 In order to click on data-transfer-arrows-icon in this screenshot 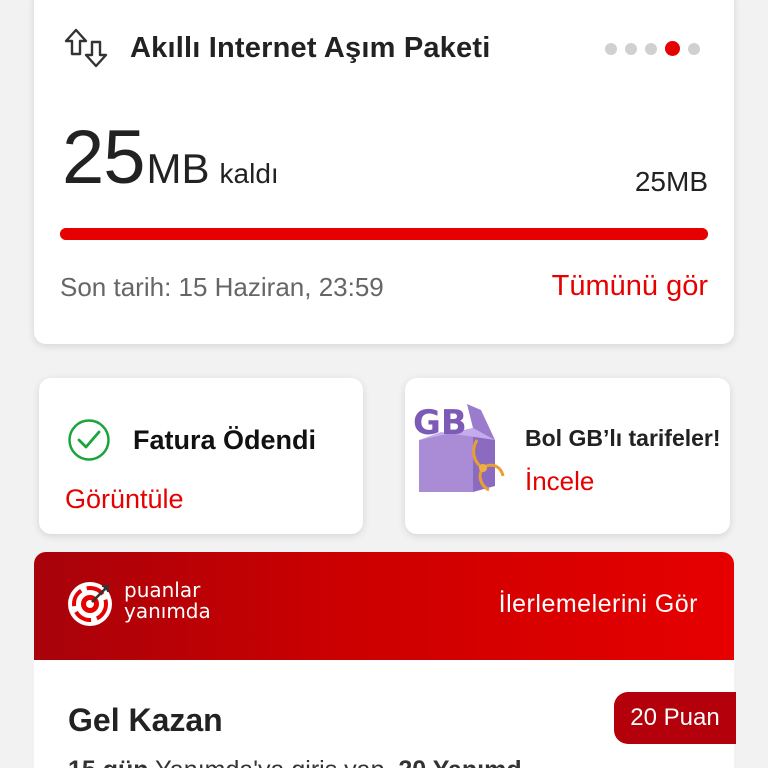, I will do `click(86, 48)`.